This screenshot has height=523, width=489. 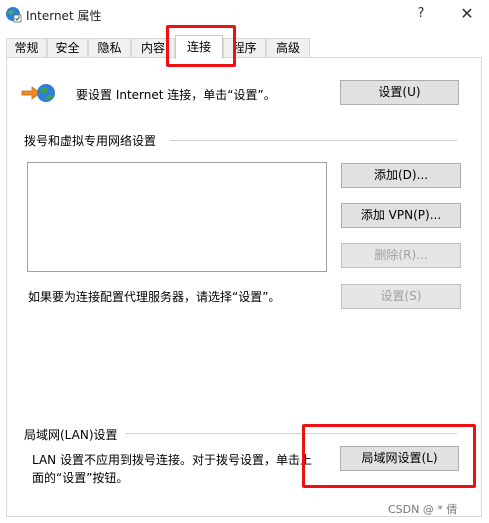 What do you see at coordinates (176, 95) in the screenshot?
I see `setup-description: 要设置 Internet 连接，单击“设置”。` at bounding box center [176, 95].